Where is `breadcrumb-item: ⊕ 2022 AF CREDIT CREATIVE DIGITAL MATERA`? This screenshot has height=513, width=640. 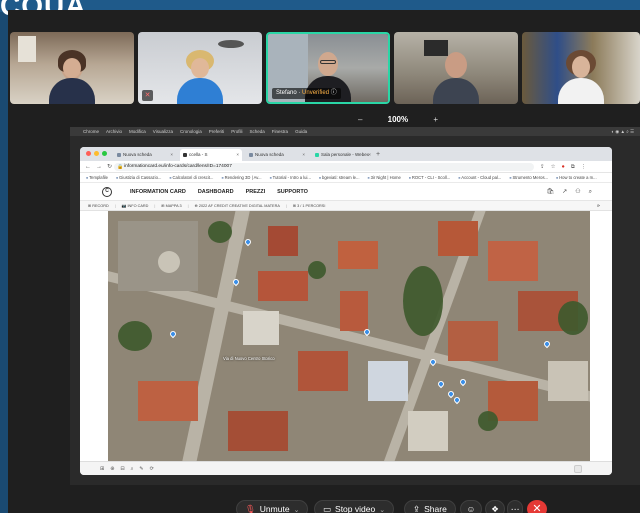 breadcrumb-item: ⊕ 2022 AF CREDIT CREATIVE DIGITAL MATERA is located at coordinates (237, 205).